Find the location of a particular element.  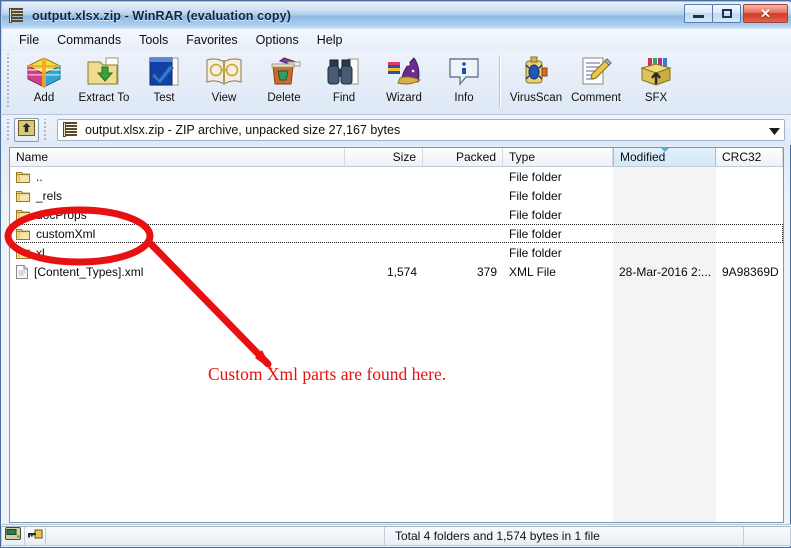

table-row: docProps File folder is located at coordinates (396, 214).